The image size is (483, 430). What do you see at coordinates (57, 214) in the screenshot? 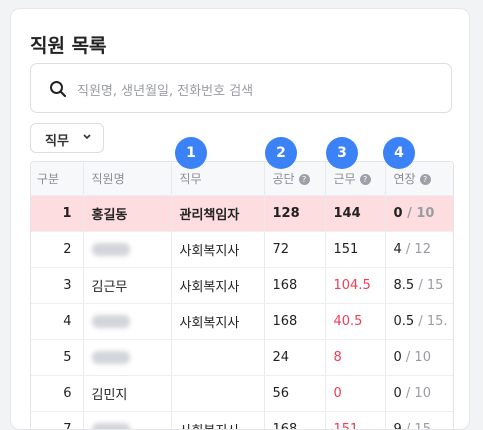
I see `row-number: 1` at bounding box center [57, 214].